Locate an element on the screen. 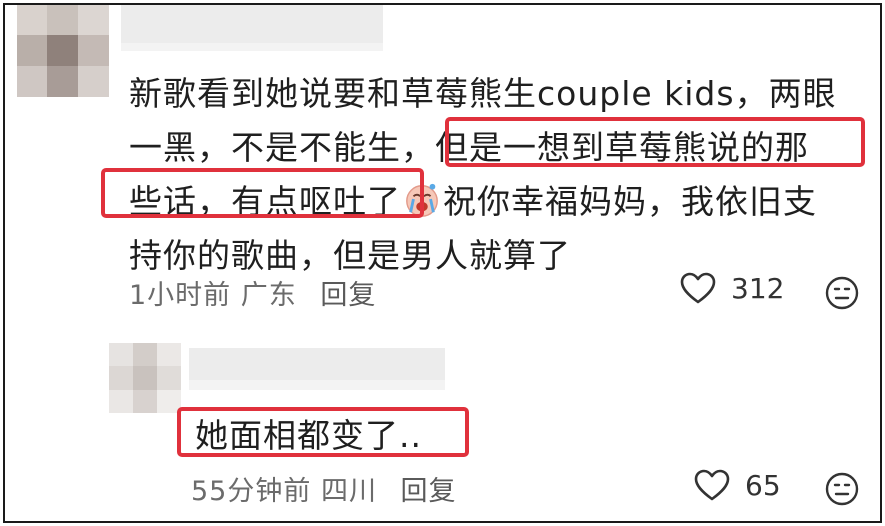  comment-line-2-plain: 一黑，不是不能生， is located at coordinates (282, 147).